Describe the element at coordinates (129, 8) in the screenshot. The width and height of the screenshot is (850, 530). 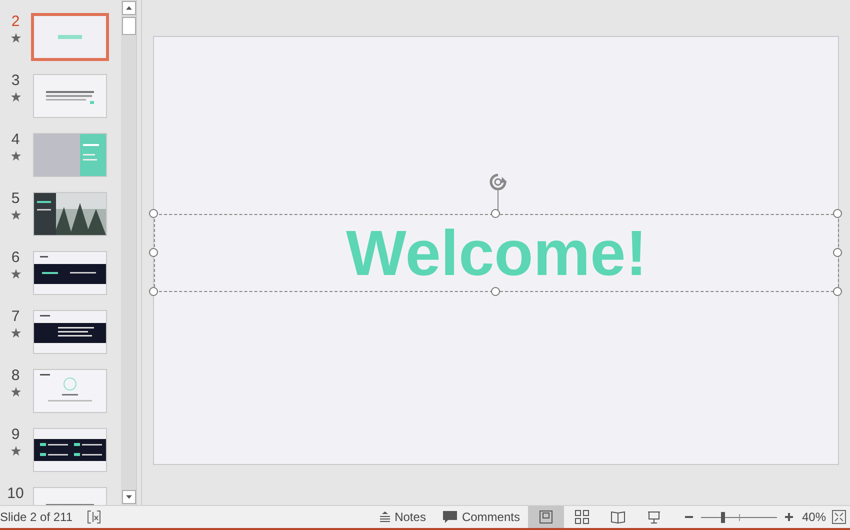
I see `scroll-up-button` at that location.